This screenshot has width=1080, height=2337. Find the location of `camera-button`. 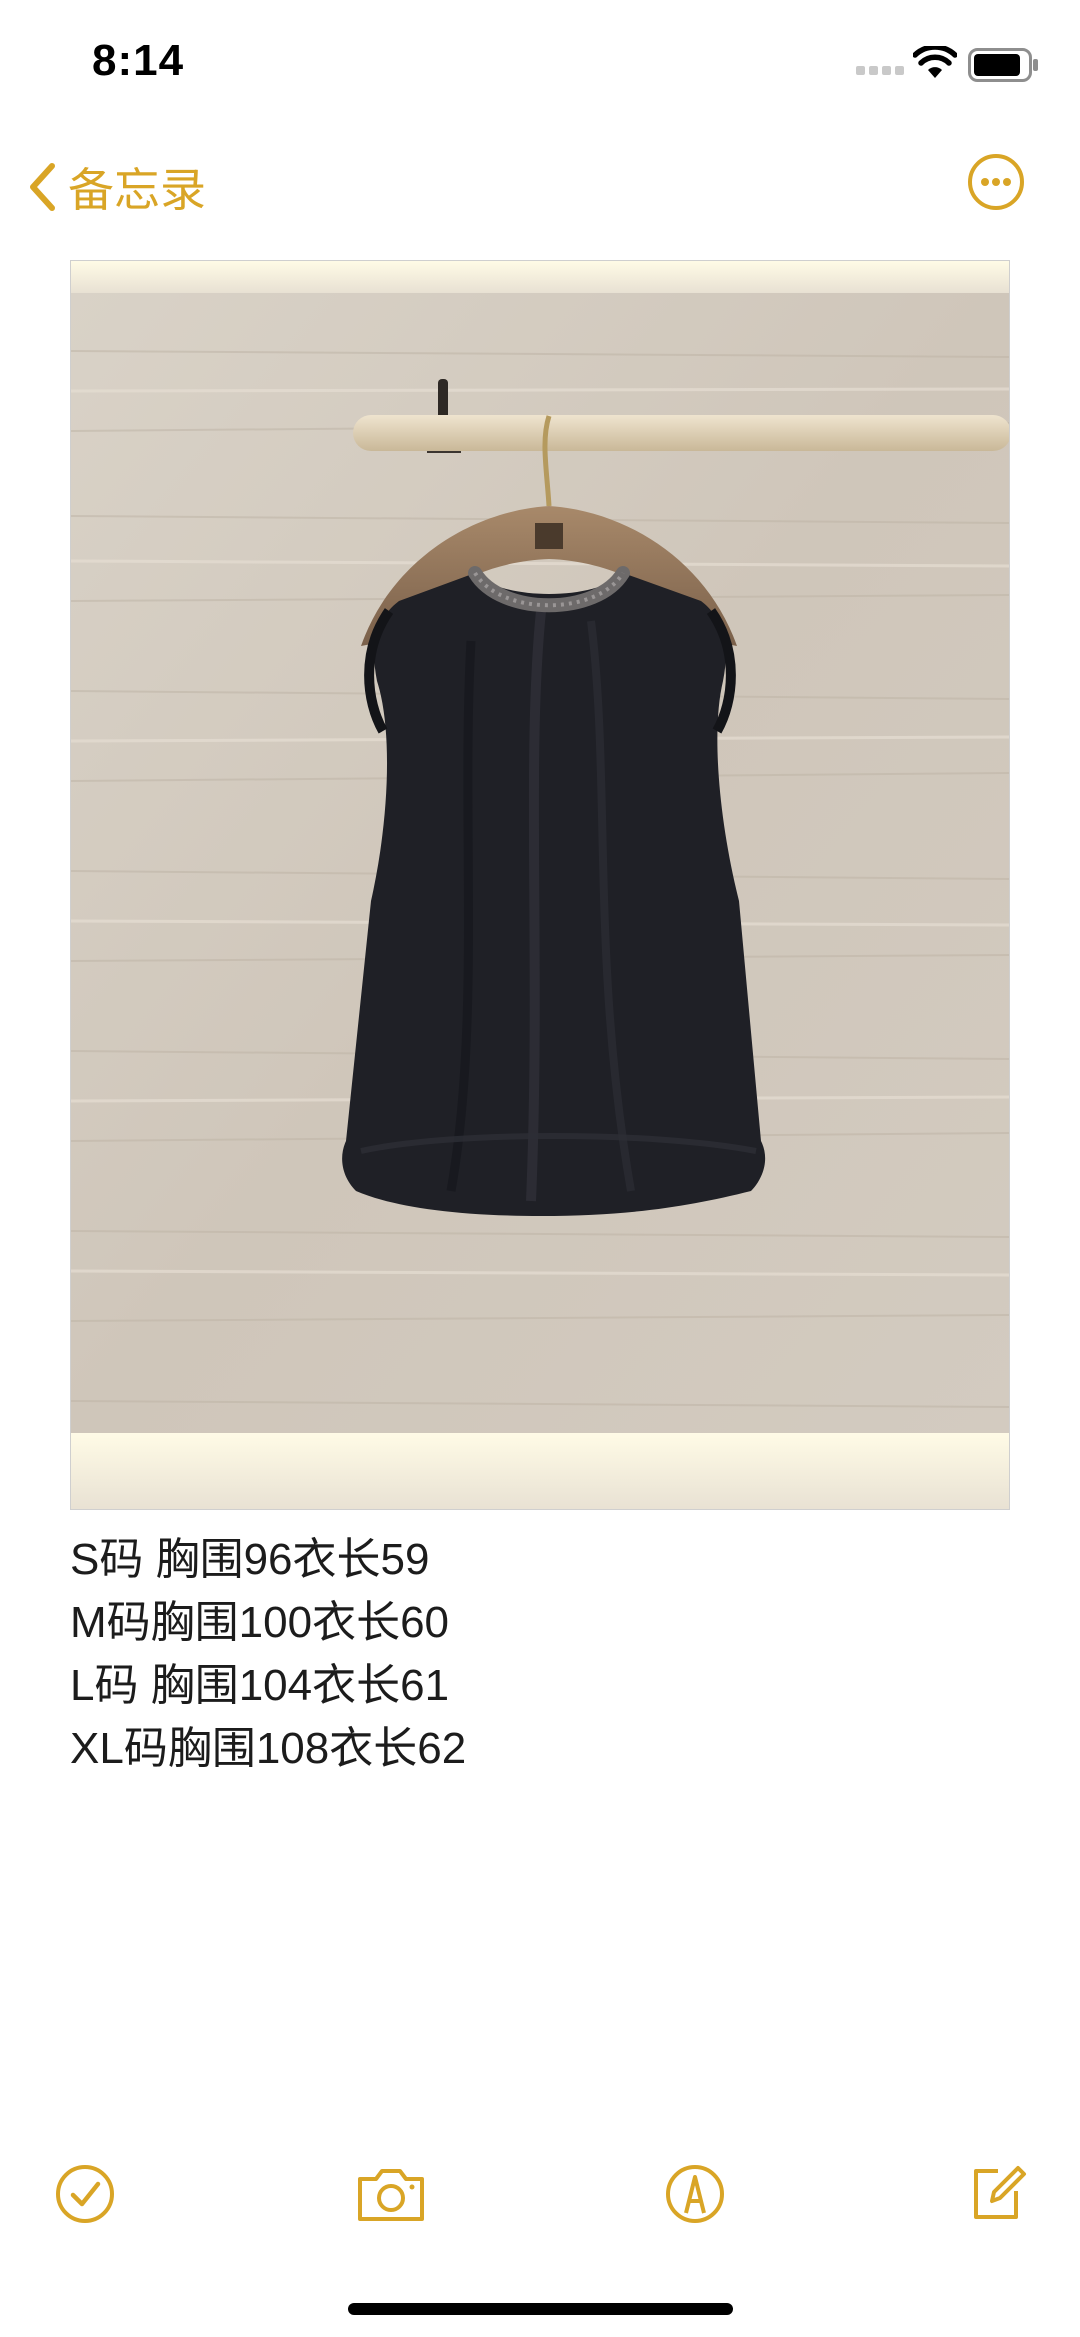

camera-button is located at coordinates (391, 2194).